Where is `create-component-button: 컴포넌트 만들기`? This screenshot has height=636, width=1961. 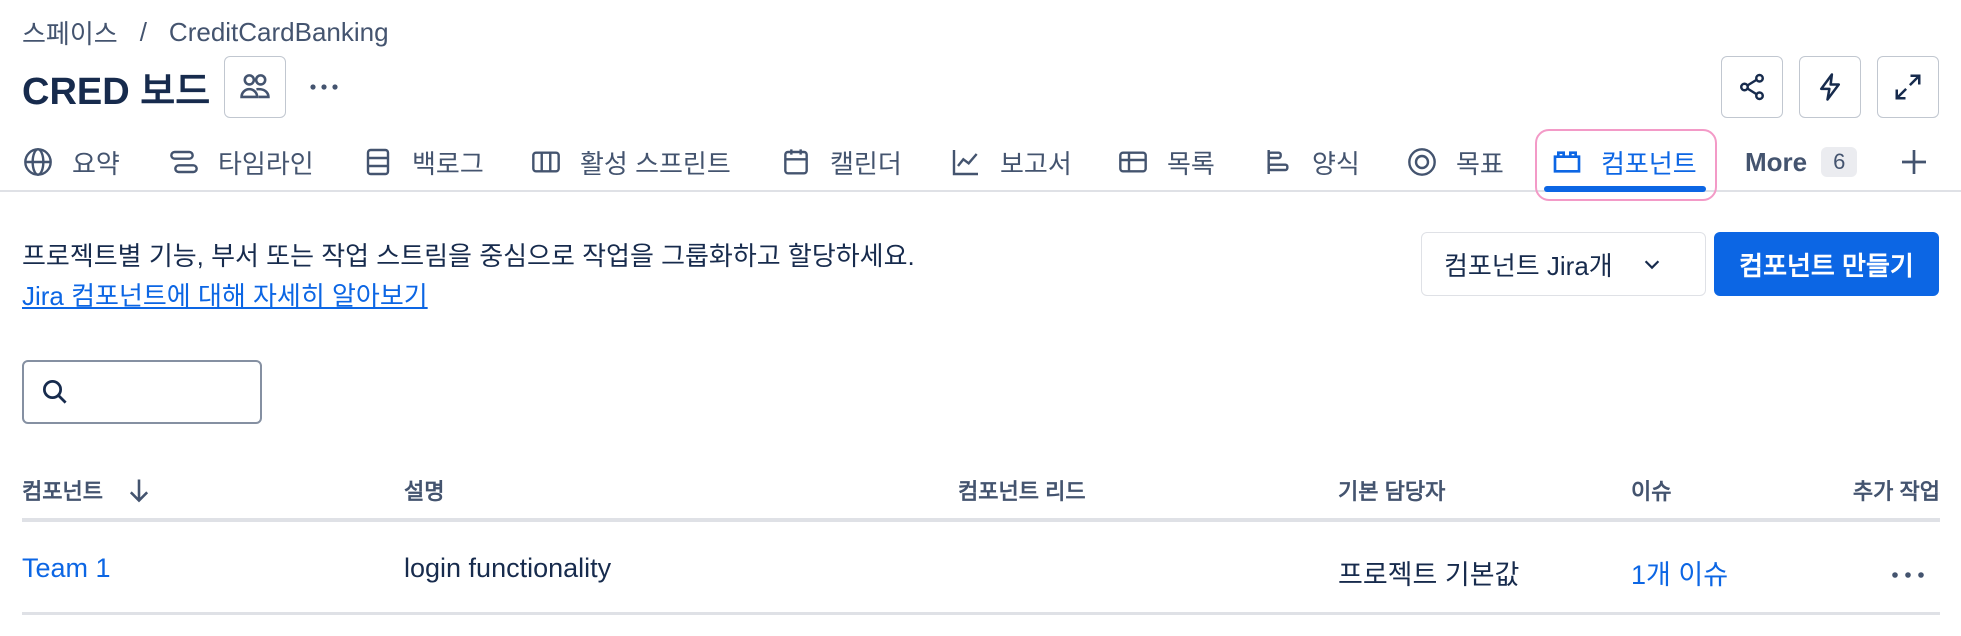
create-component-button: 컴포넌트 만들기 is located at coordinates (1826, 264).